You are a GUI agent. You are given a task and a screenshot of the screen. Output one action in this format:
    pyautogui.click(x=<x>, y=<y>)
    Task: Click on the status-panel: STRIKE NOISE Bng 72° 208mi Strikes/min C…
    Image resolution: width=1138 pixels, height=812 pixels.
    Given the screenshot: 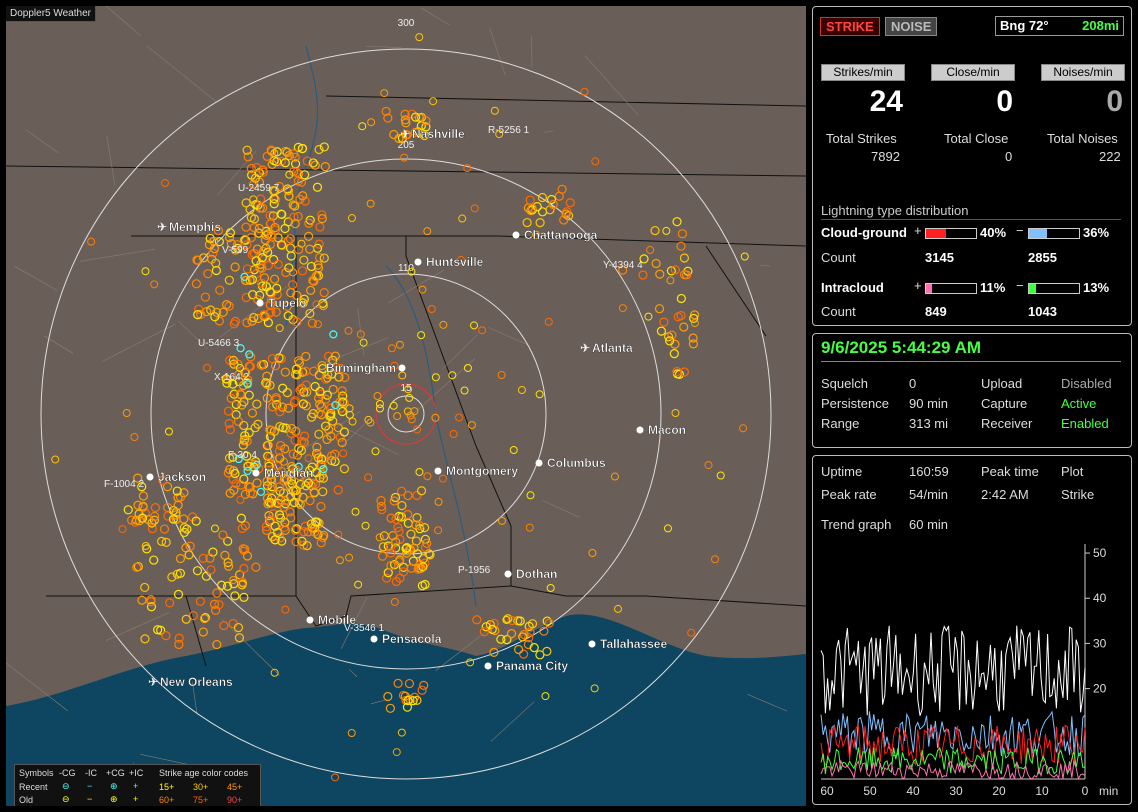 What is the action you would take?
    pyautogui.click(x=972, y=166)
    